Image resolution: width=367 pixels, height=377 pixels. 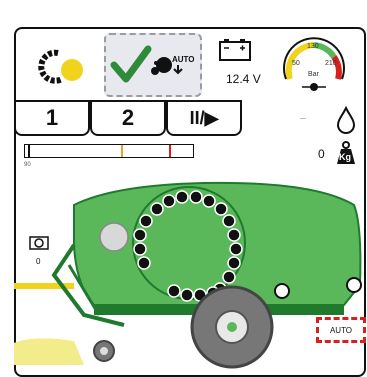 What do you see at coordinates (296, 63) in the screenshot?
I see `gauge-label-low: 50` at bounding box center [296, 63].